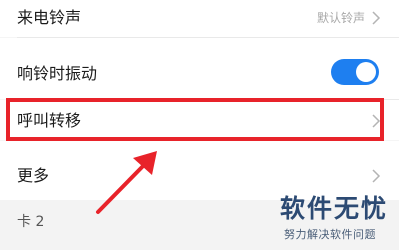 This screenshot has height=250, width=399. I want to click on ringtone-row: 来电铃声 默认铃声, so click(199, 18).